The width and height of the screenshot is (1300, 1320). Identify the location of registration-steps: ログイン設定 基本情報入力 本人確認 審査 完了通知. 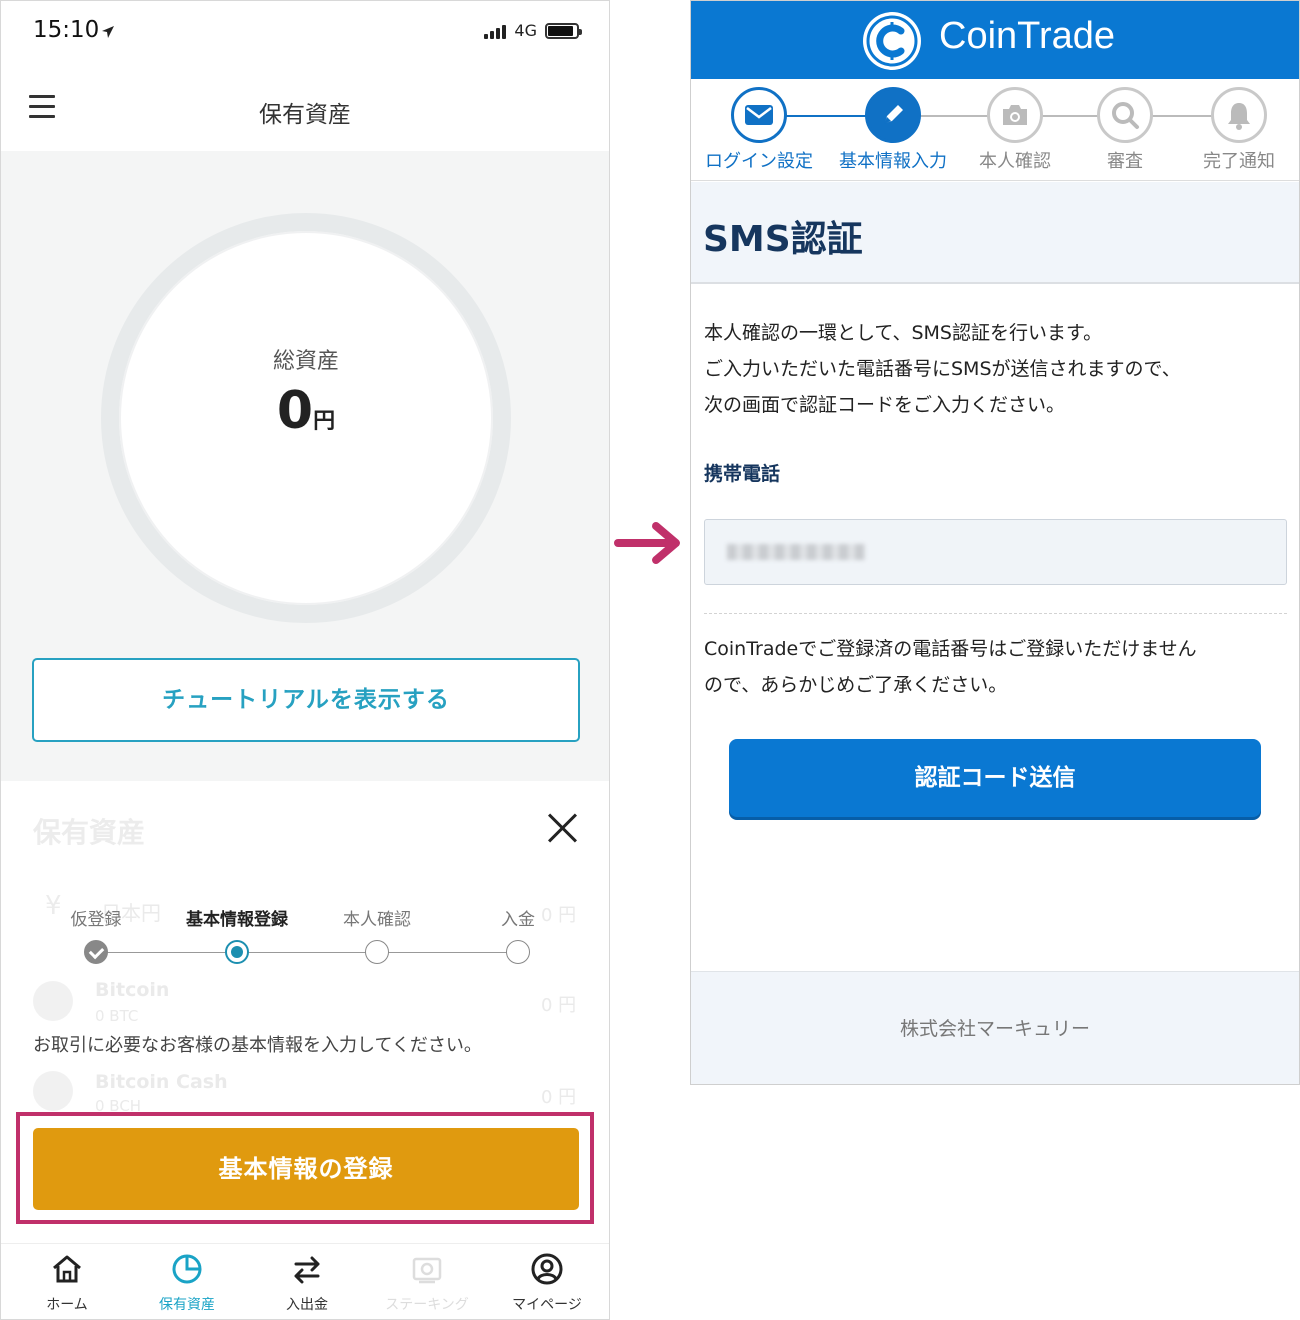
(995, 130).